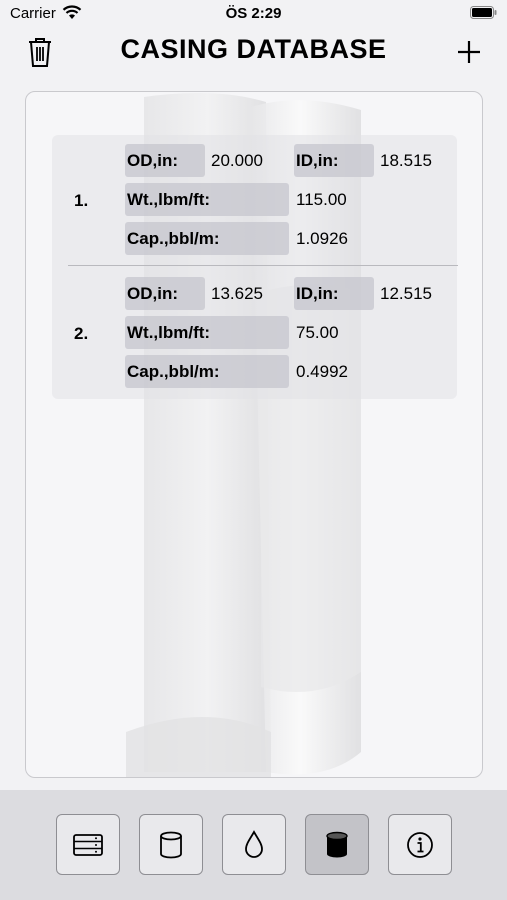 The image size is (507, 900). What do you see at coordinates (317, 332) in the screenshot?
I see `weight-value: 75.00` at bounding box center [317, 332].